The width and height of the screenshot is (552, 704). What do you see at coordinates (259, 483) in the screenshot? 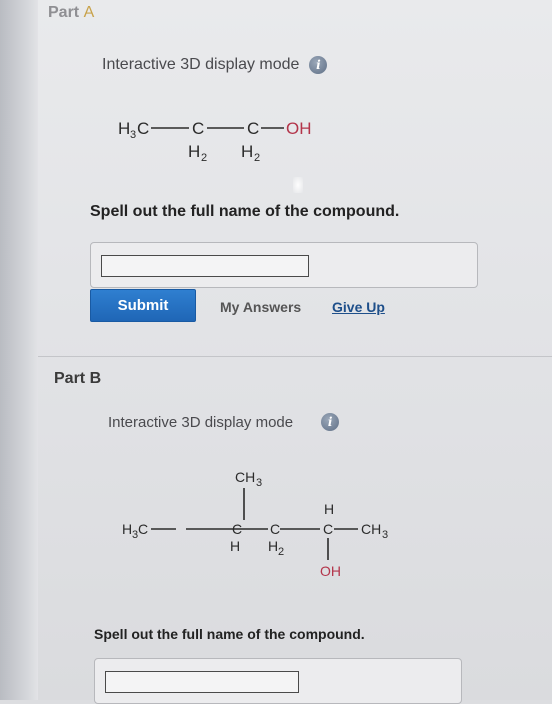
I see `part-b-top-sub: 3` at bounding box center [259, 483].